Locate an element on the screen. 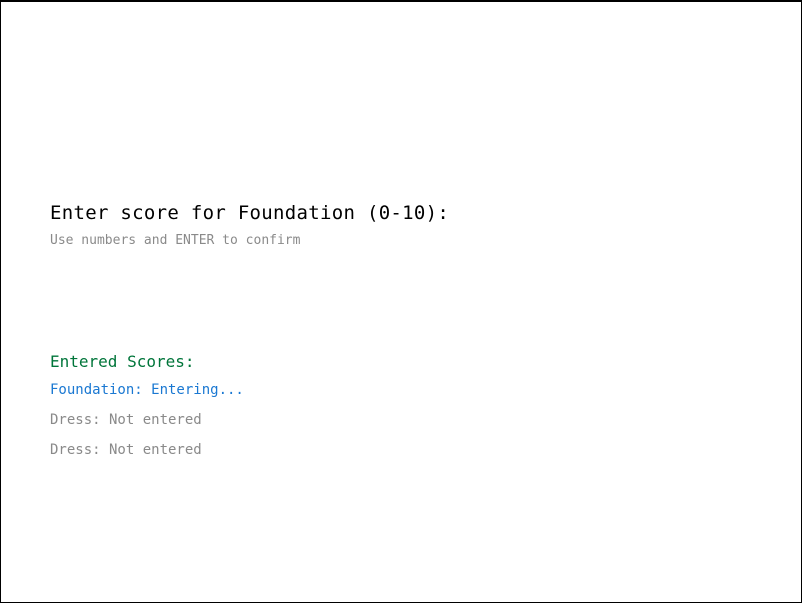 This screenshot has width=802, height=603. score-row-dress-2: Dress: Not entered is located at coordinates (126, 450).